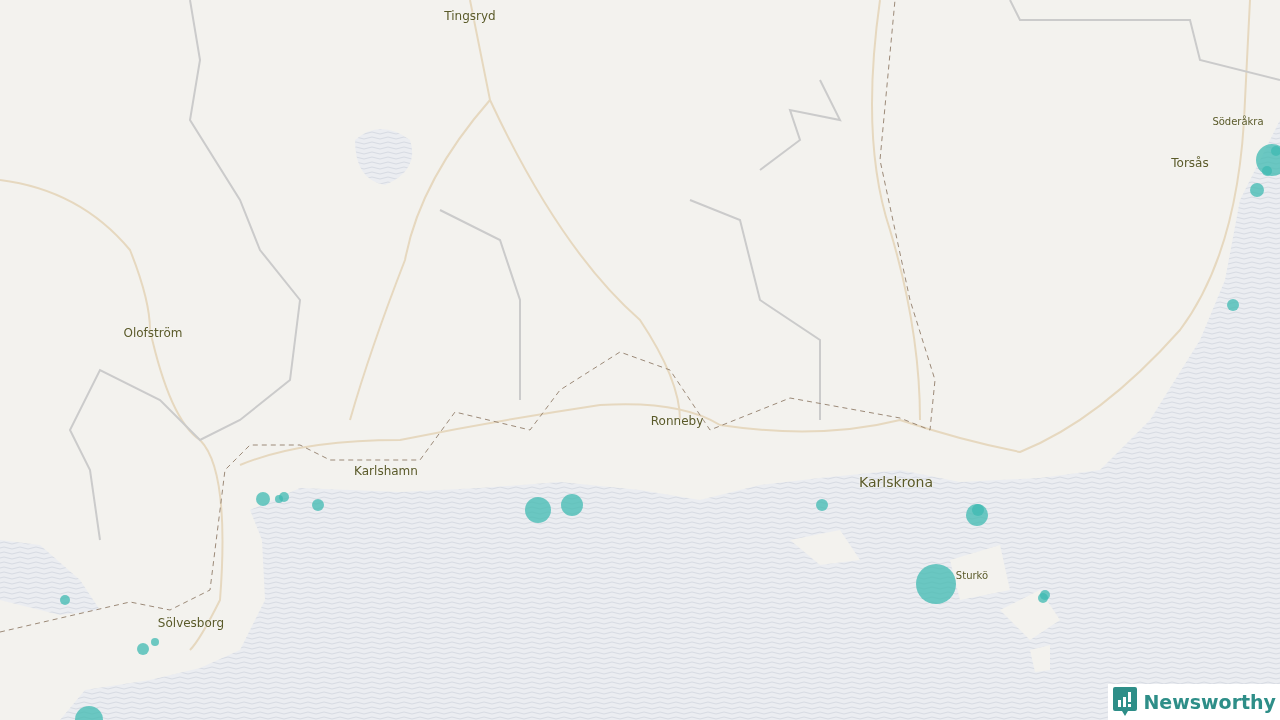  Describe the element at coordinates (1238, 121) in the screenshot. I see `place-label: Söderåkra` at that location.